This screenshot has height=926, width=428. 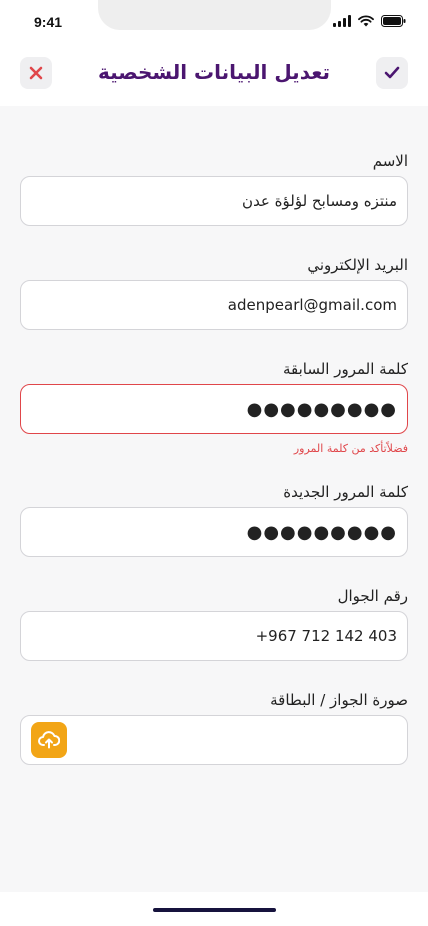 I want to click on new-password-group: كلمة المرور الجديدة, so click(x=214, y=520).